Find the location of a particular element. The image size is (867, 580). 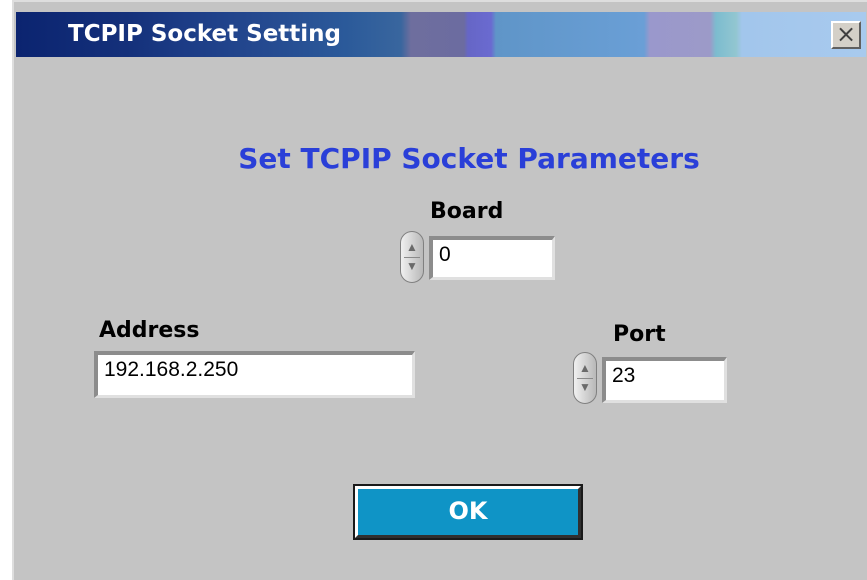

dialog-heading: Set TCPIP Socket Parameters is located at coordinates (469, 158).